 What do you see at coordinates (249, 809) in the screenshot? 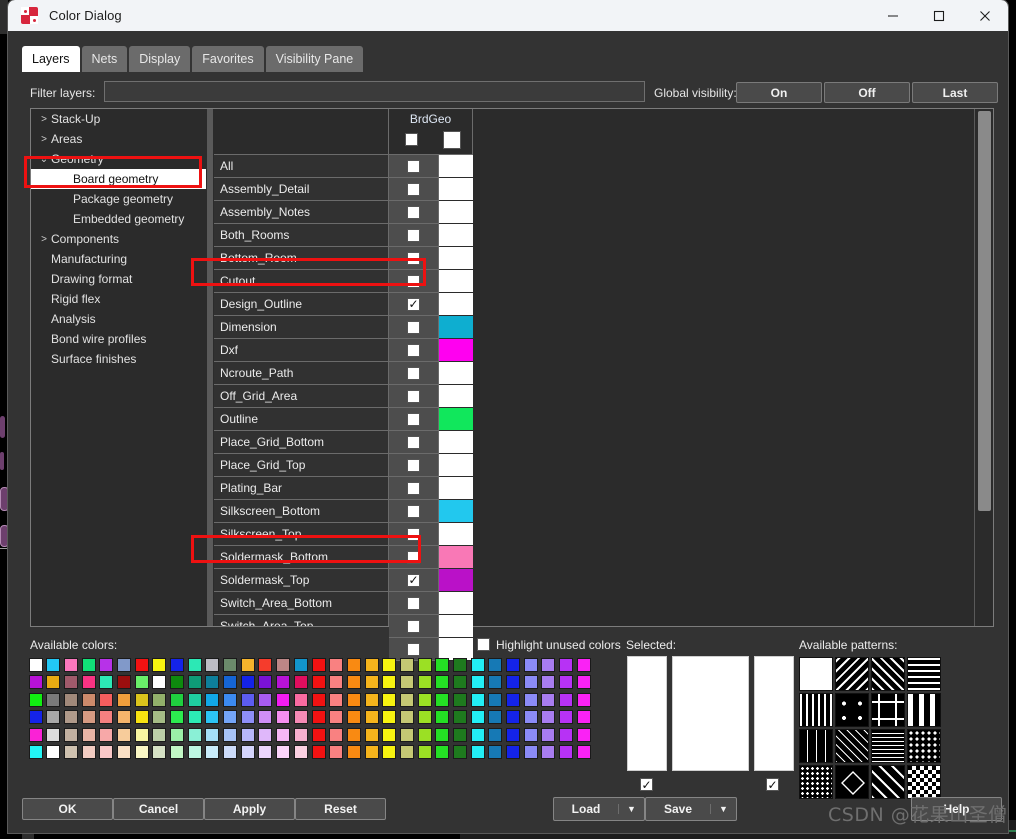
I see `apply-button: Apply` at bounding box center [249, 809].